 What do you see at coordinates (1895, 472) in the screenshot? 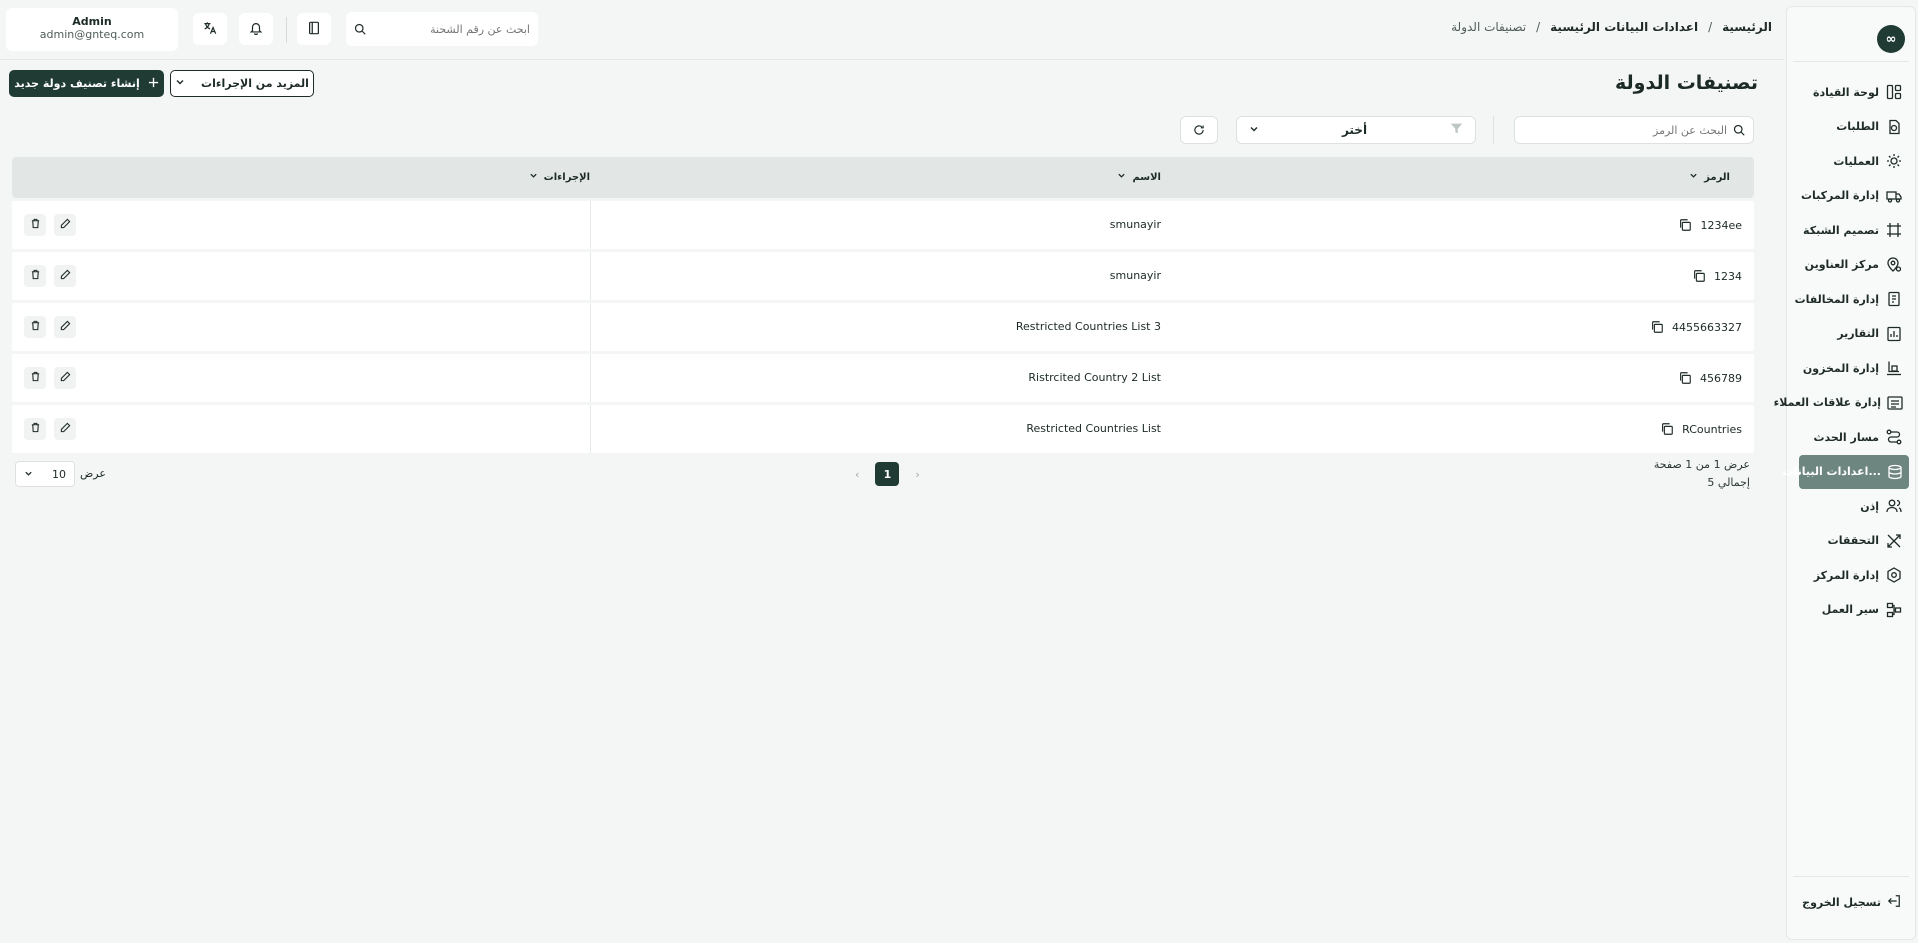
I see `database-icon` at bounding box center [1895, 472].